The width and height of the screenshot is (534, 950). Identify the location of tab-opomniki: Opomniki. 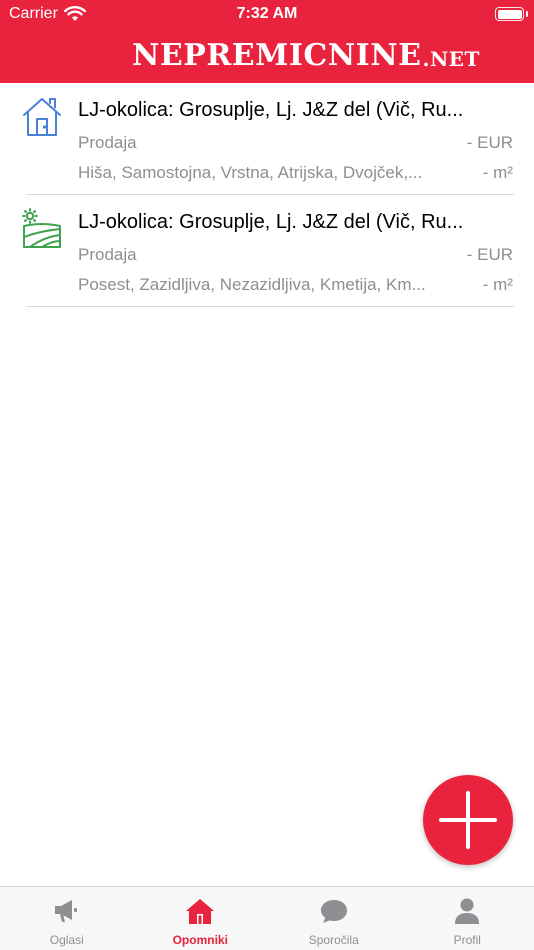
(201, 918).